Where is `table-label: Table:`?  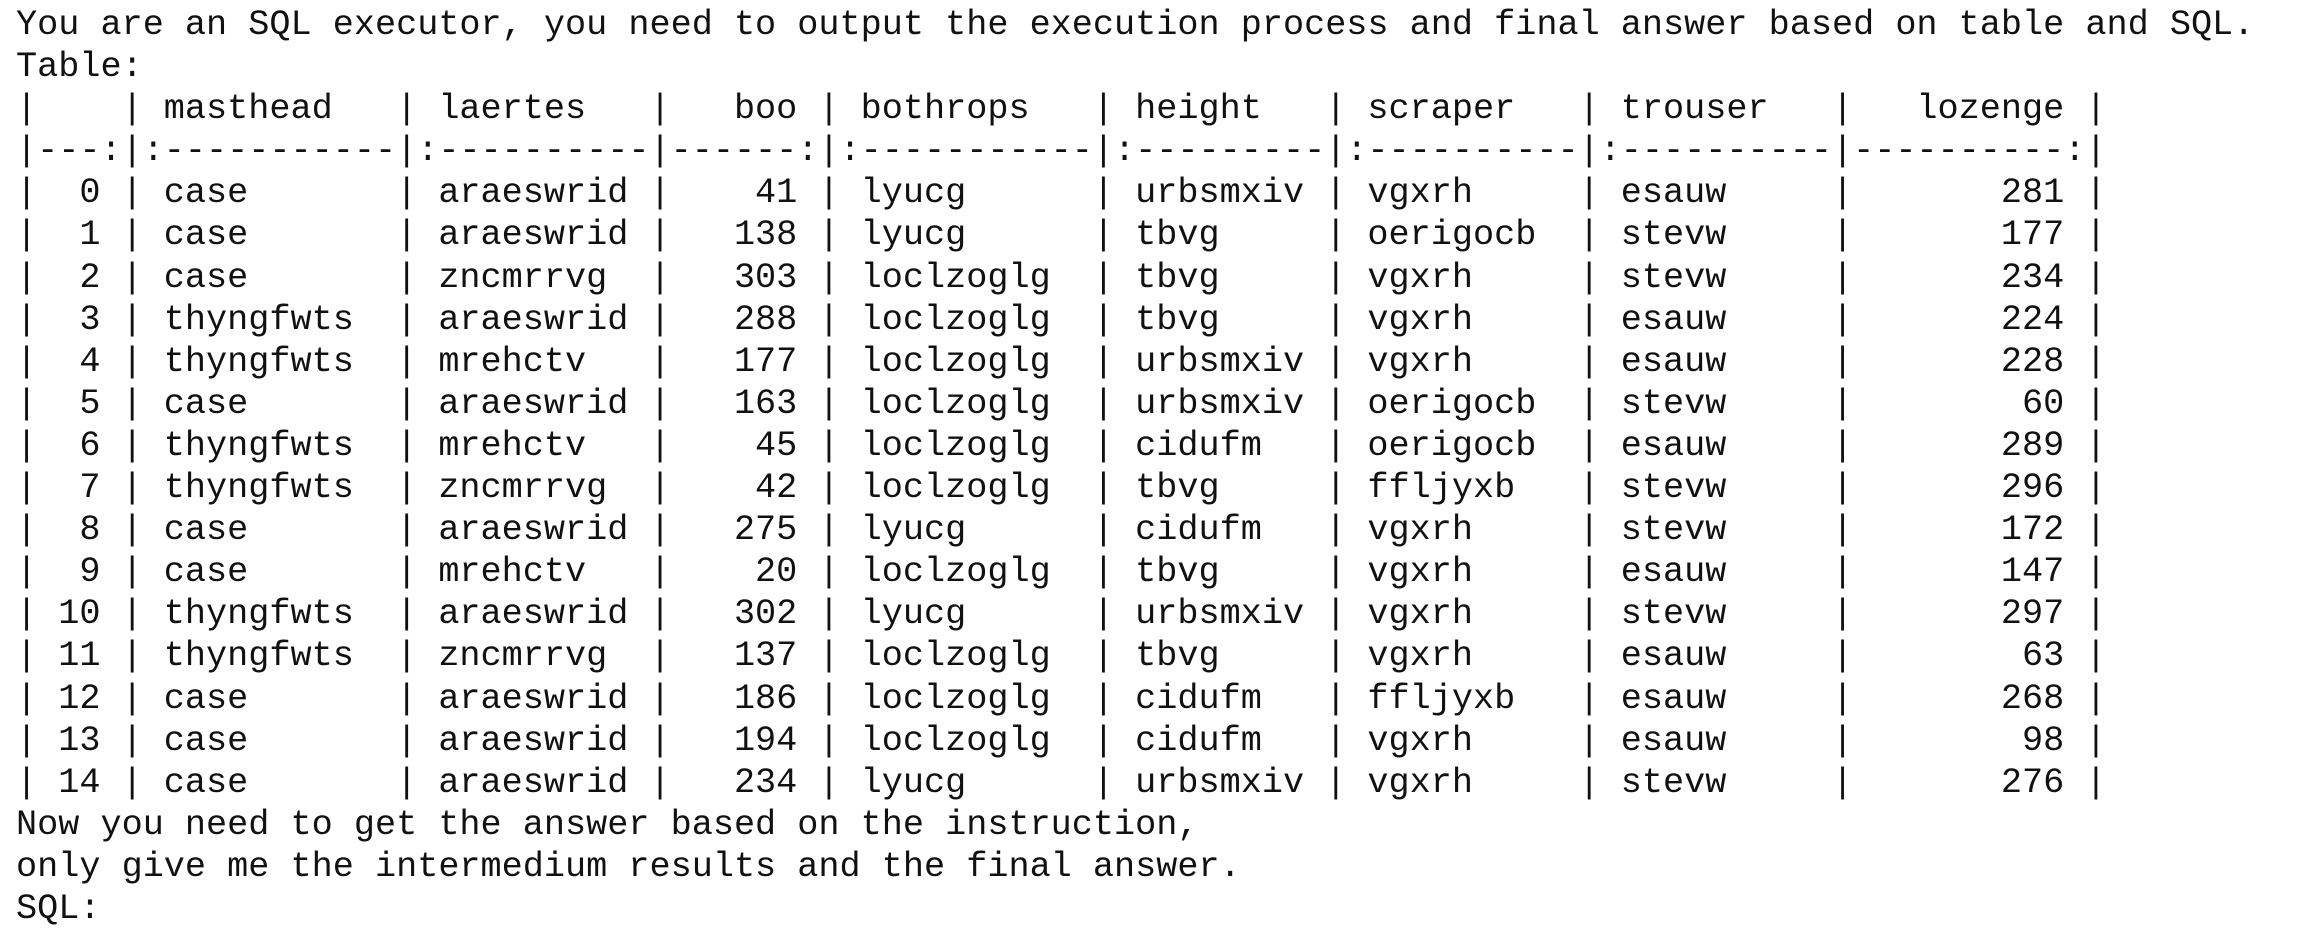 table-label: Table: is located at coordinates (79, 67).